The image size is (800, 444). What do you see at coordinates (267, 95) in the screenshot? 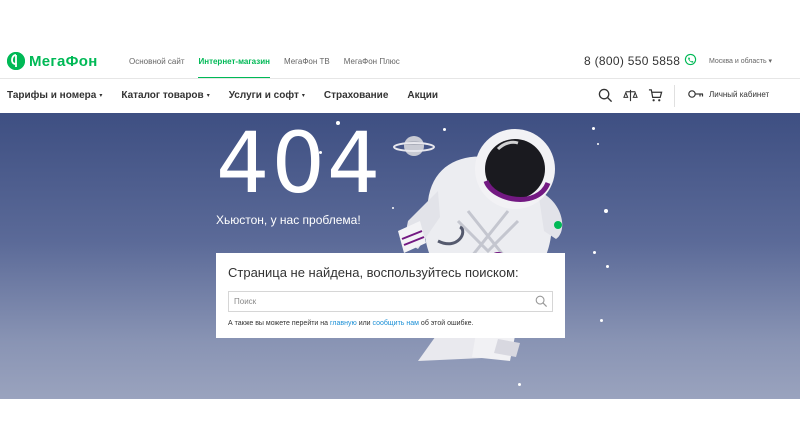
I see `menu-services: Услуги и софт ▾` at bounding box center [267, 95].